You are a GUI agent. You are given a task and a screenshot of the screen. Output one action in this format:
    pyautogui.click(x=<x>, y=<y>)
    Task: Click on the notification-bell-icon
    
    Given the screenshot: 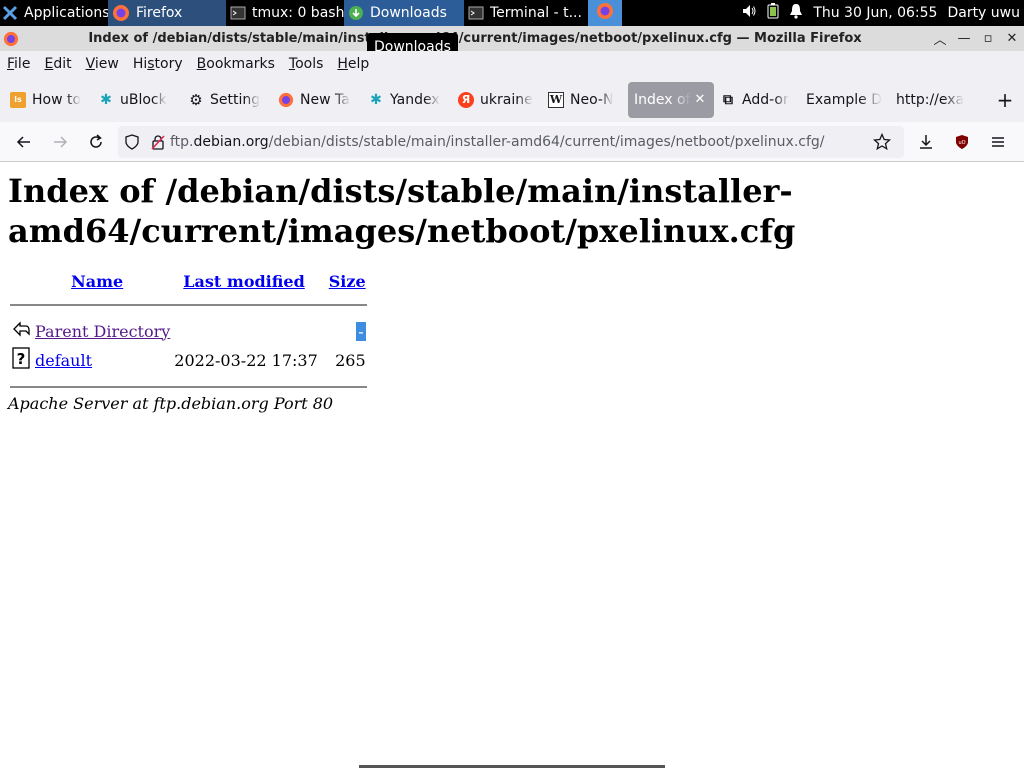 What is the action you would take?
    pyautogui.click(x=796, y=13)
    